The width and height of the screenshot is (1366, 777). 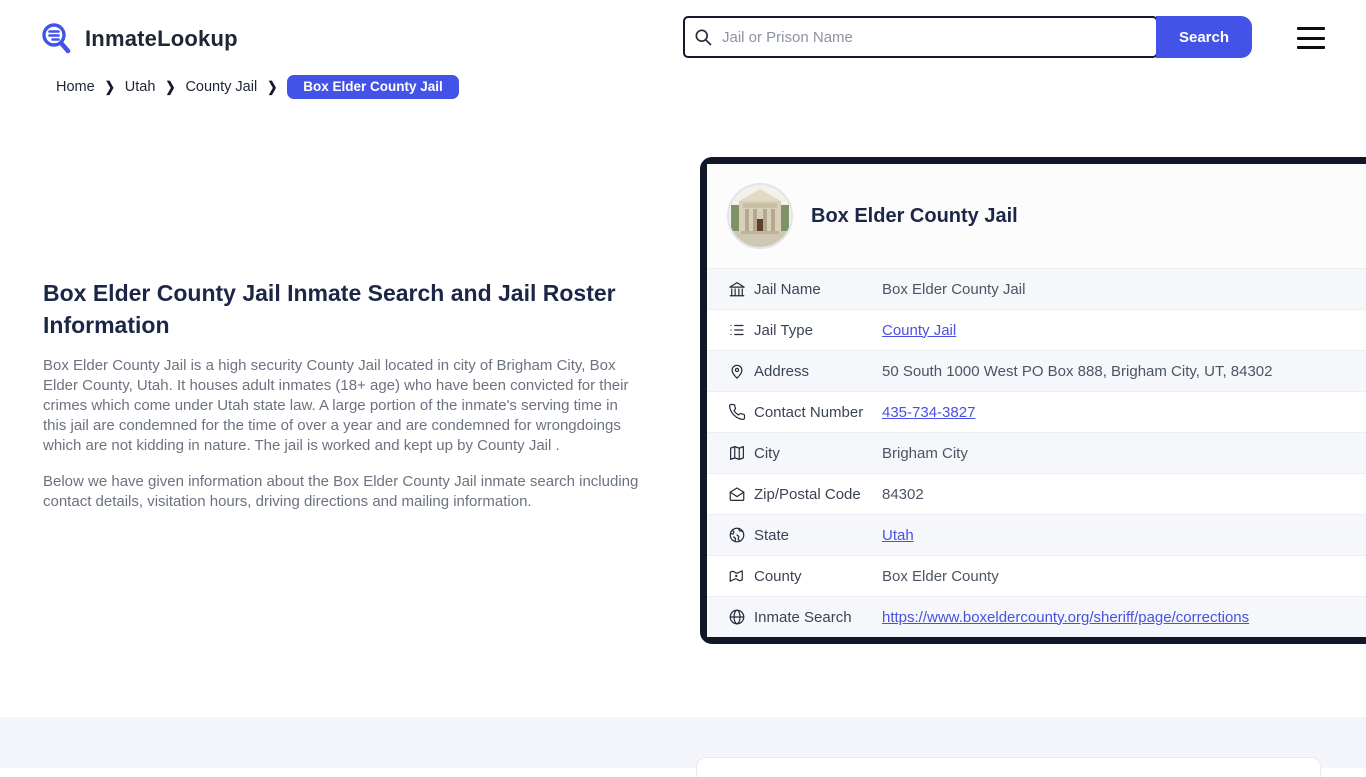 I want to click on info-row-contact-number: Contact Number 435-734-3827, so click(x=1036, y=411).